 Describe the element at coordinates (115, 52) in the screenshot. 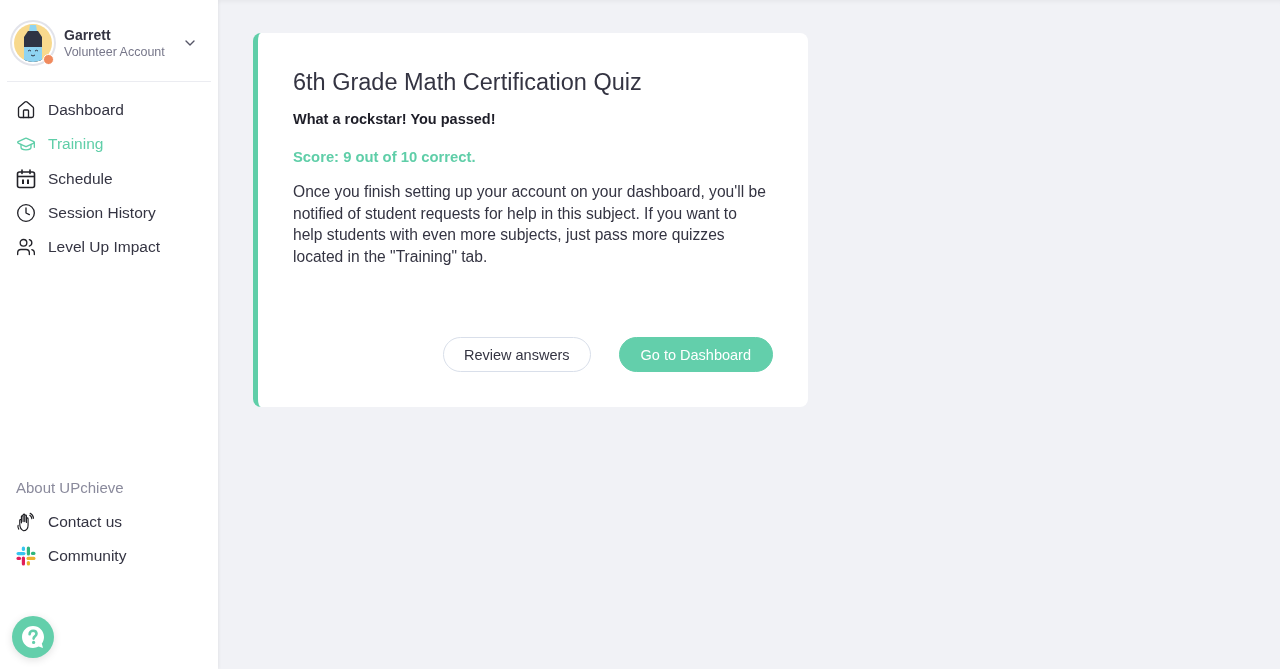

I see `account-type: Volunteer Account` at that location.